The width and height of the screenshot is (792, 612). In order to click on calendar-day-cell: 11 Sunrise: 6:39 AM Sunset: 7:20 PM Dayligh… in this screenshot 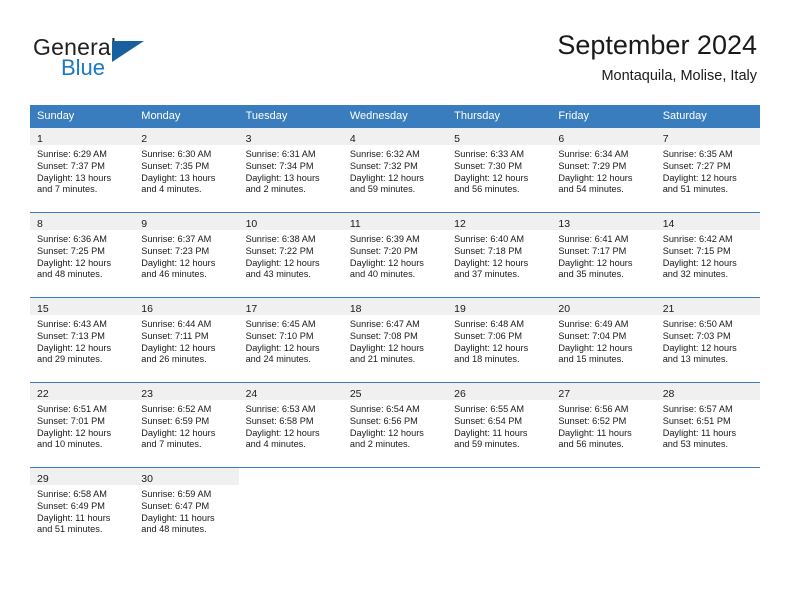, I will do `click(395, 255)`.